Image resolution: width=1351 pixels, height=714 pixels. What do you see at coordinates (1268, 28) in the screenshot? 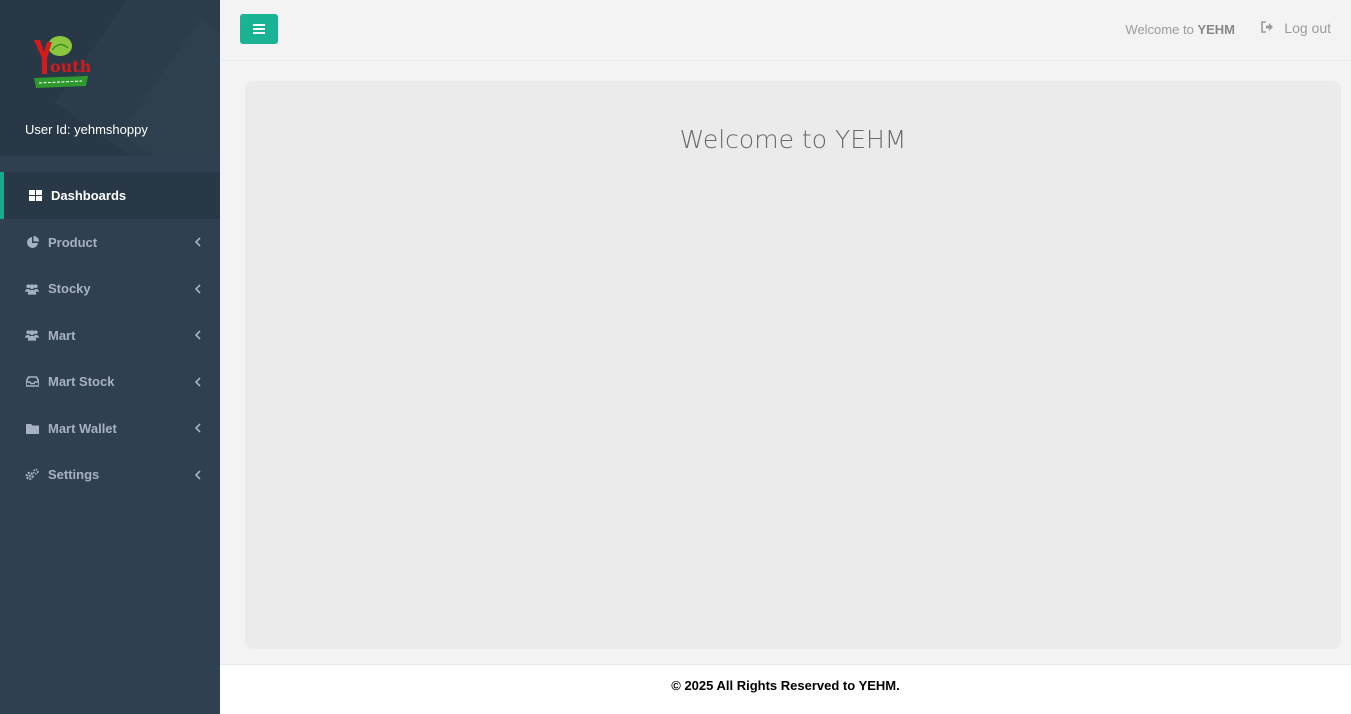
I see `sign-out-icon` at bounding box center [1268, 28].